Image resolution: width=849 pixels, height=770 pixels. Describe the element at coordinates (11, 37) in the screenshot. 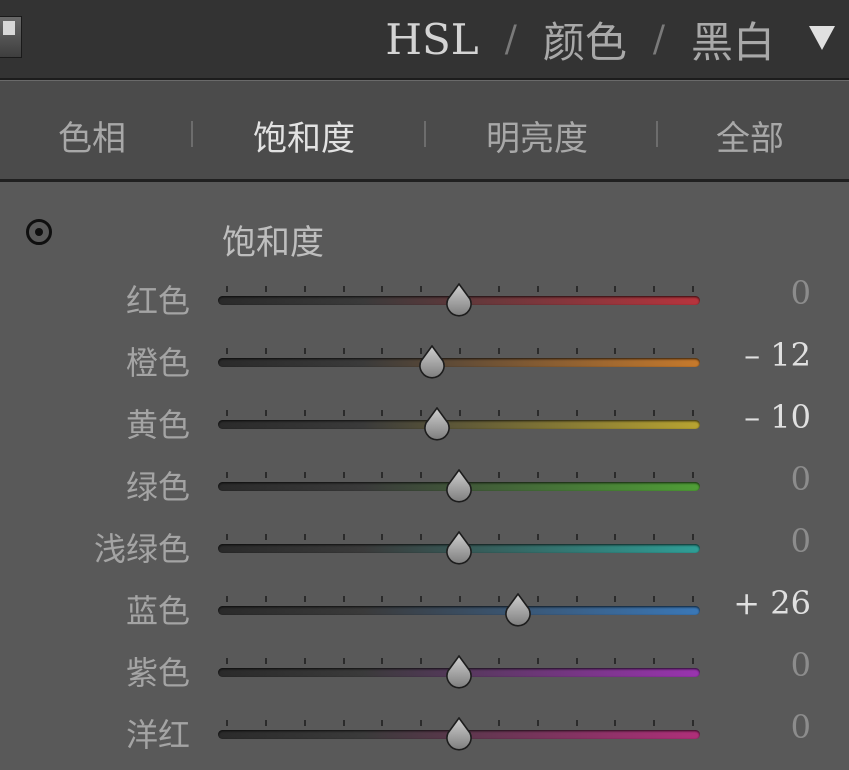

I see `panel-switch-toggle` at that location.